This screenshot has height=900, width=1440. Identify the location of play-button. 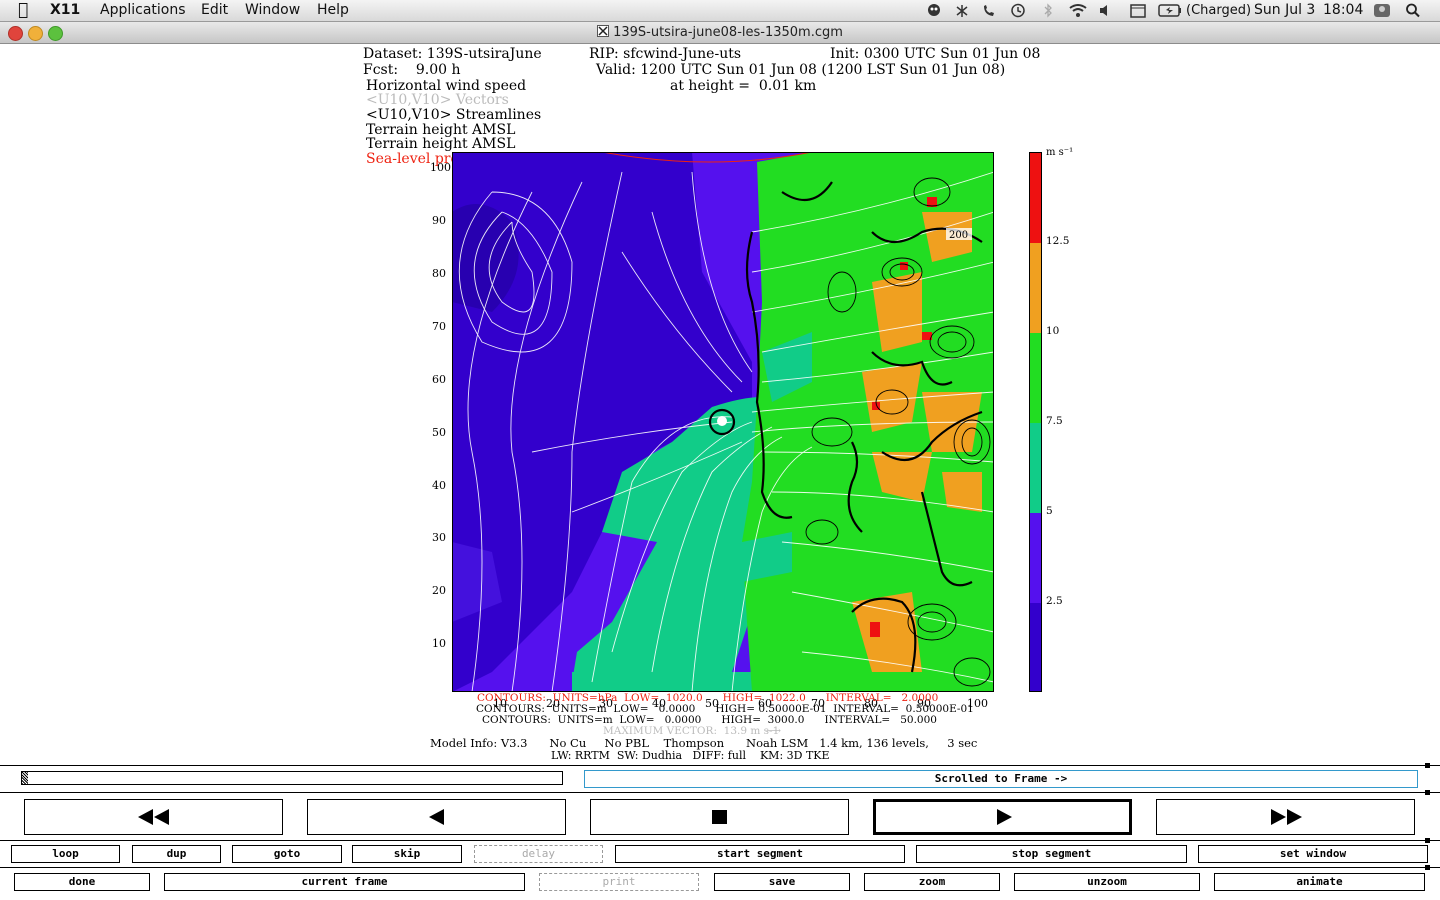
(1002, 817).